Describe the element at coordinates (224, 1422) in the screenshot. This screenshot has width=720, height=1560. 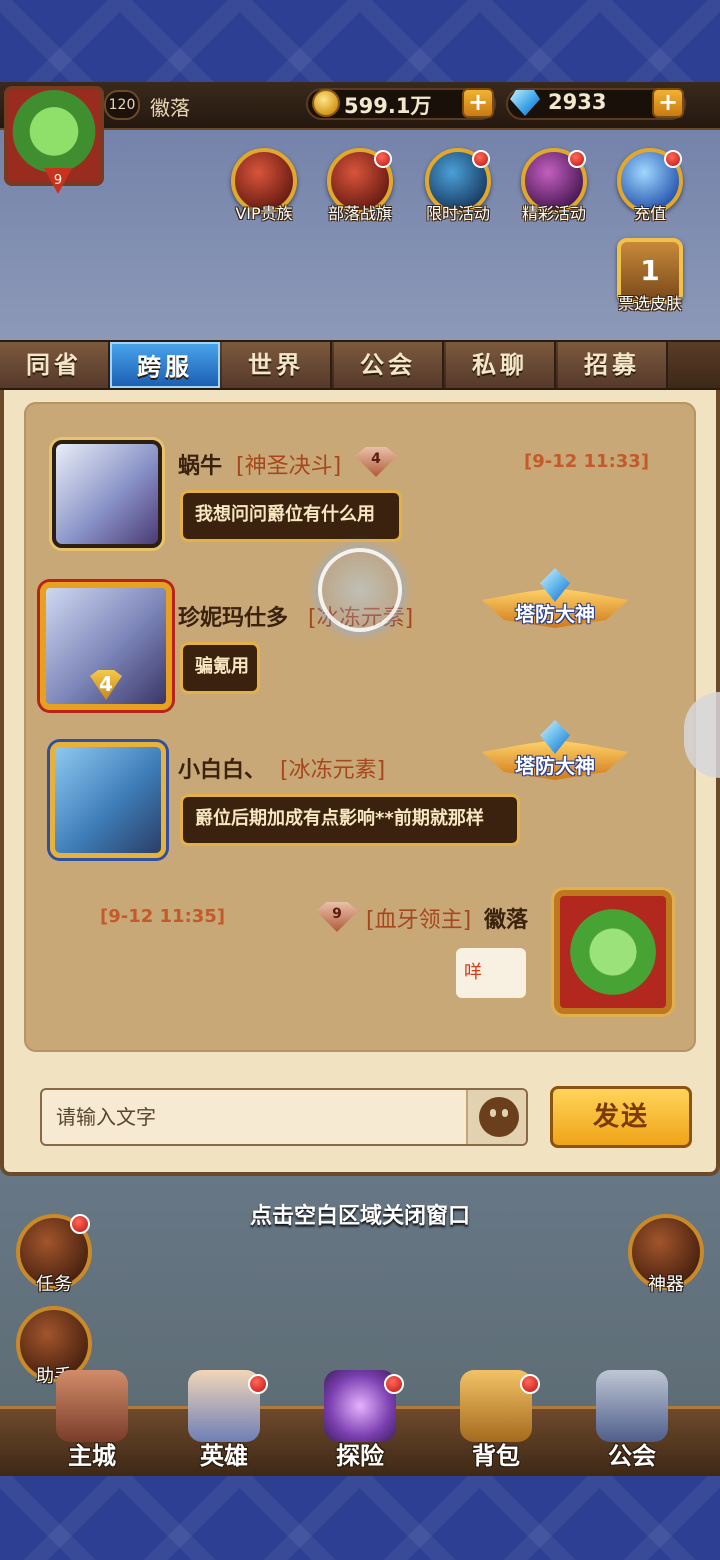
I see `nav-heroes: 英雄` at that location.